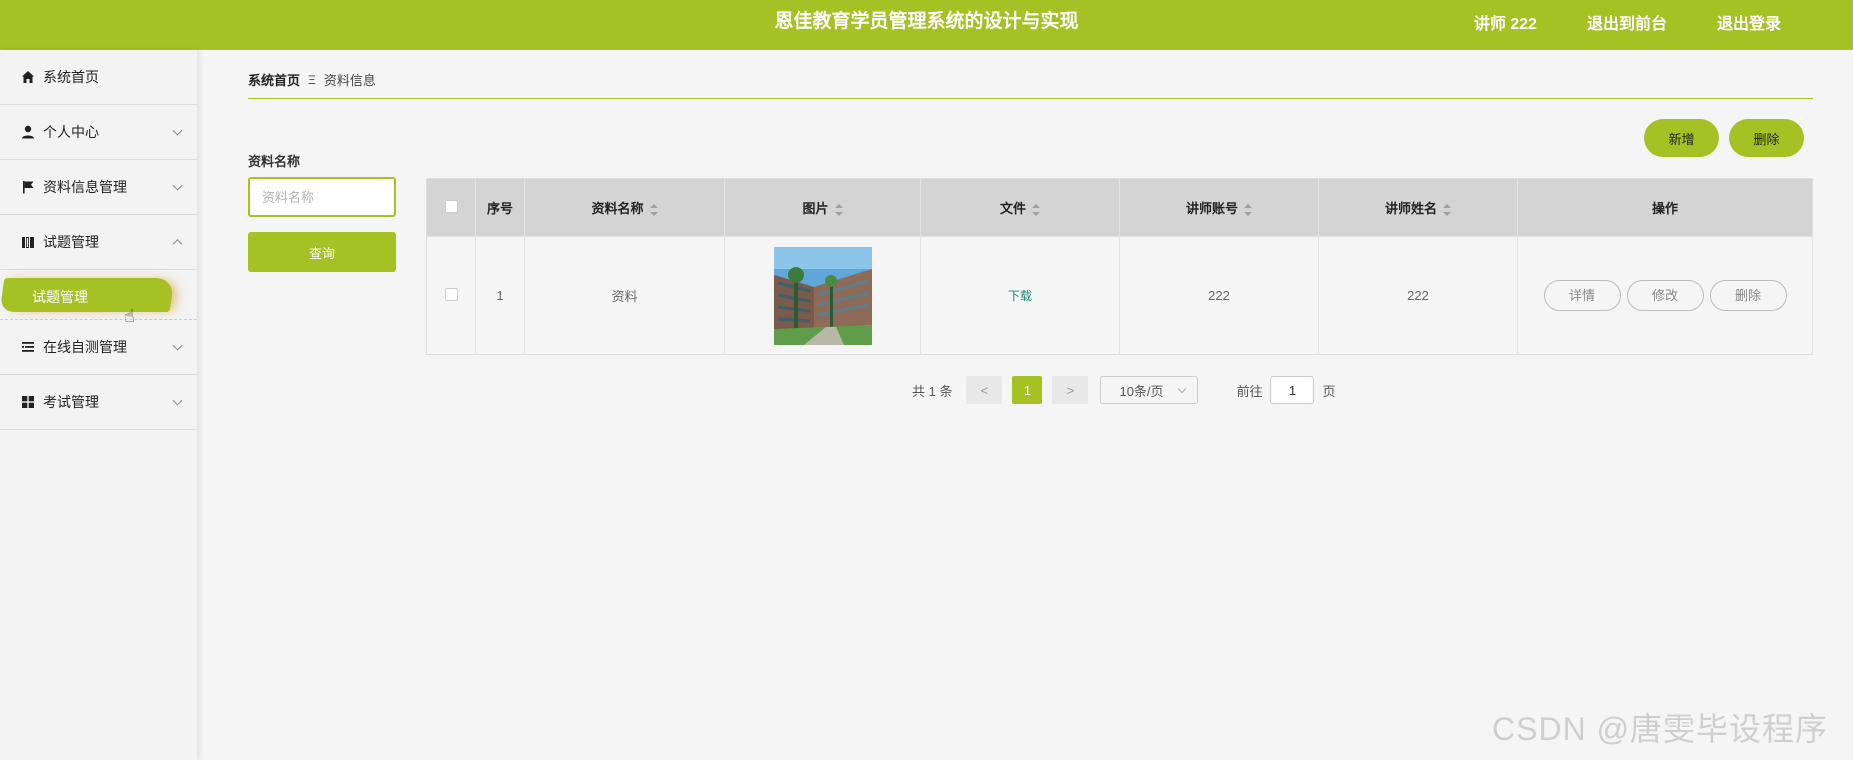 This screenshot has width=1853, height=760. What do you see at coordinates (1292, 390) in the screenshot?
I see `goto-page-input` at bounding box center [1292, 390].